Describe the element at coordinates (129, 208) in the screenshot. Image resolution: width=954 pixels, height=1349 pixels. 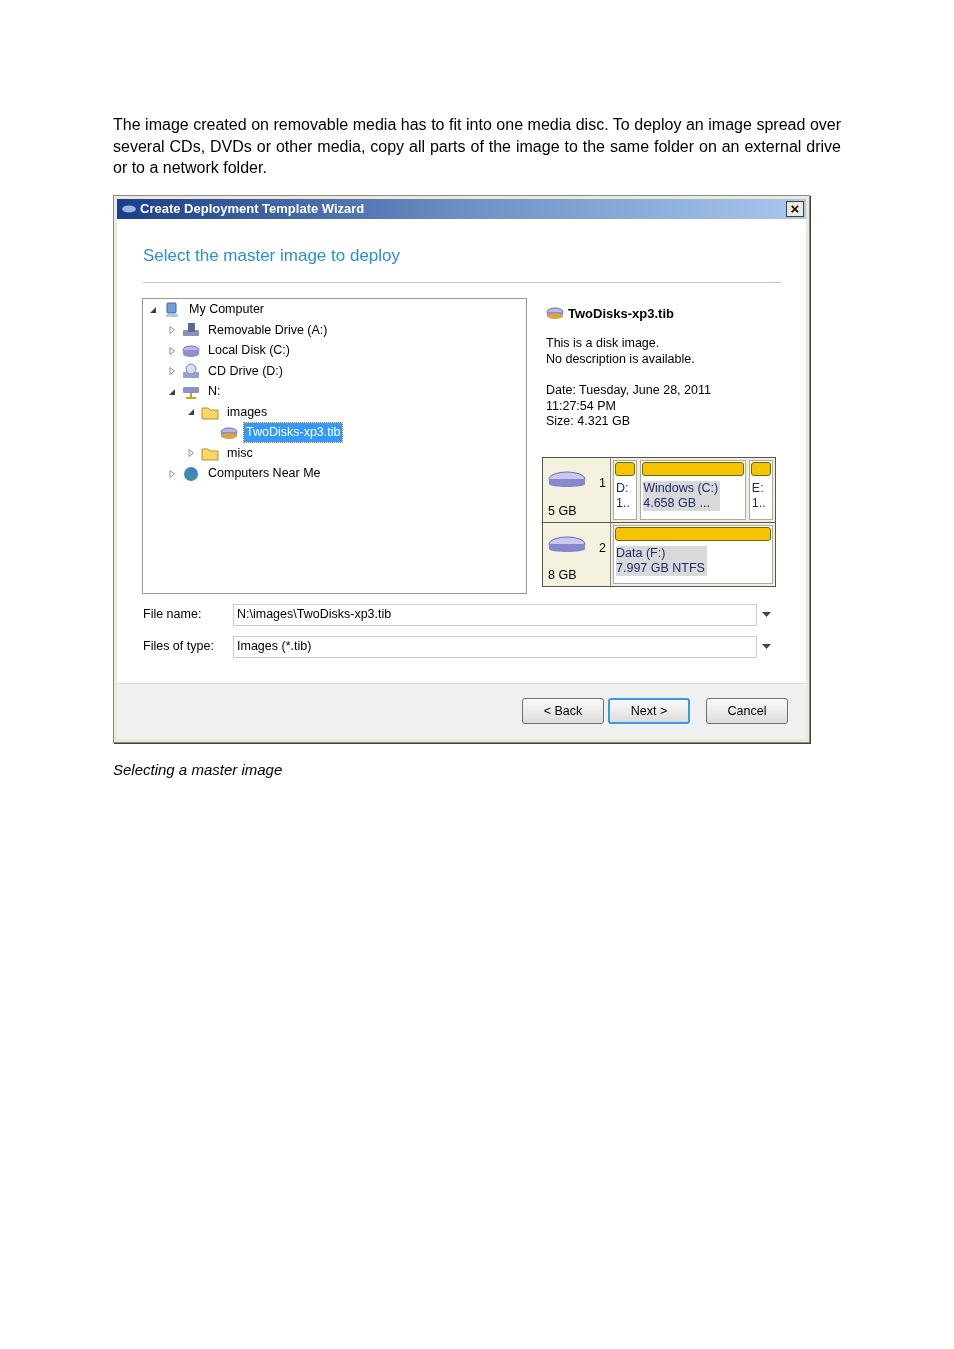
I see `app-icon` at that location.